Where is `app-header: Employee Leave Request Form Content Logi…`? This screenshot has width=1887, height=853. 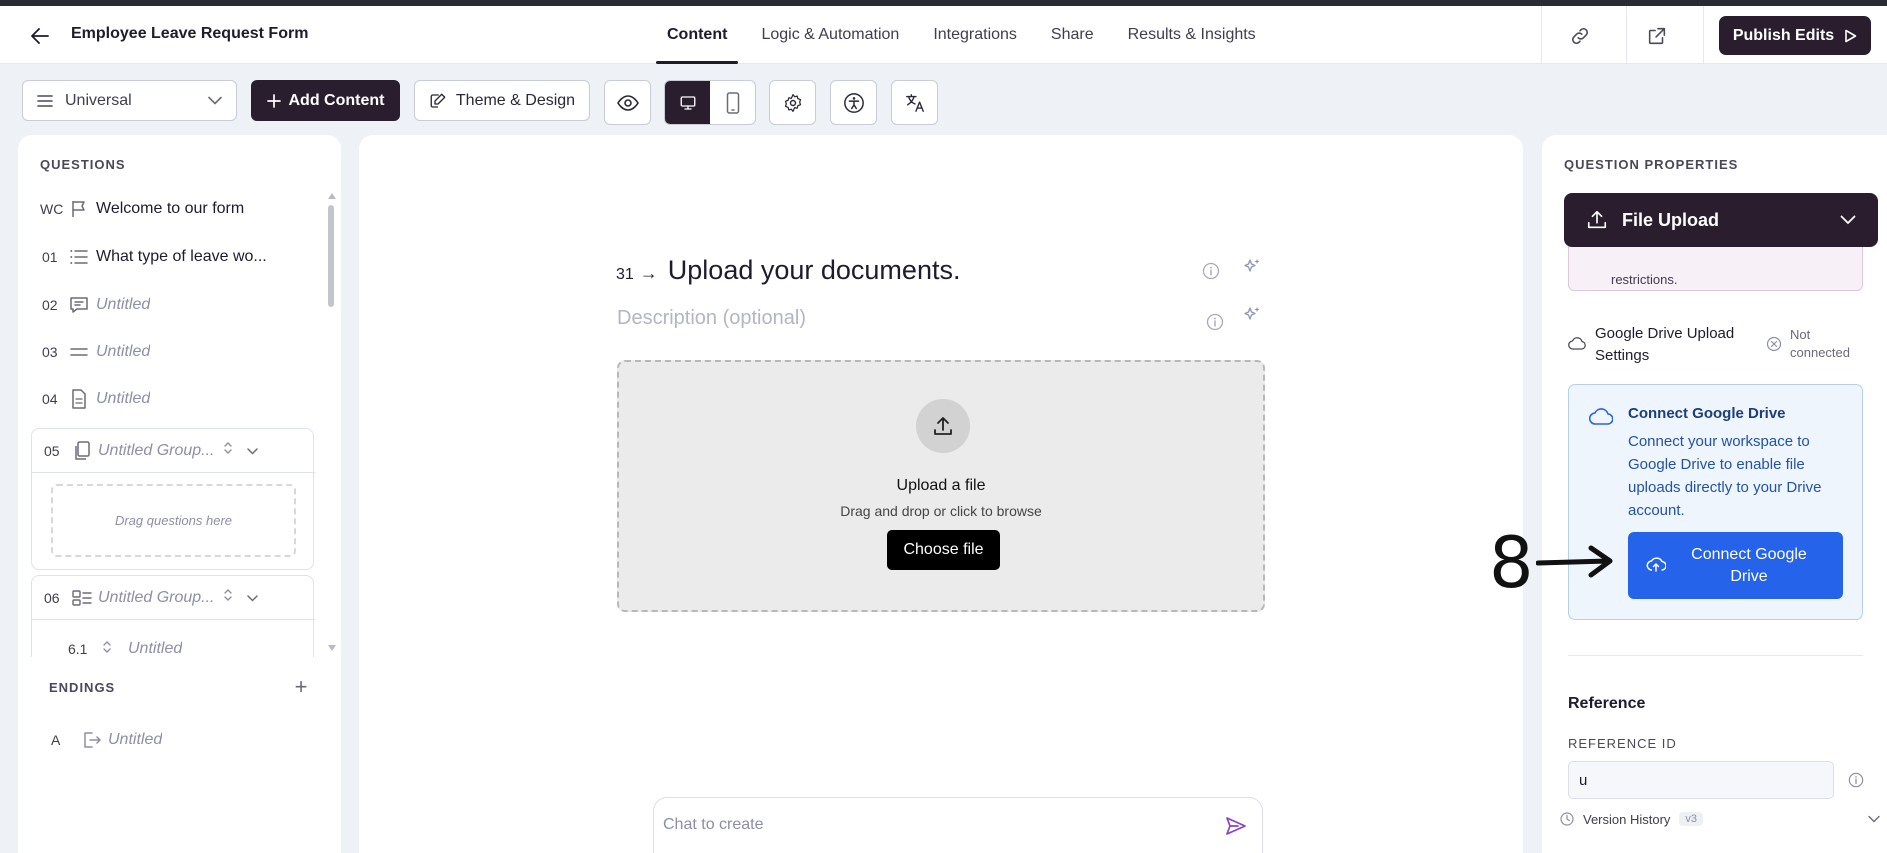
app-header: Employee Leave Request Form Content Logi… is located at coordinates (943, 35).